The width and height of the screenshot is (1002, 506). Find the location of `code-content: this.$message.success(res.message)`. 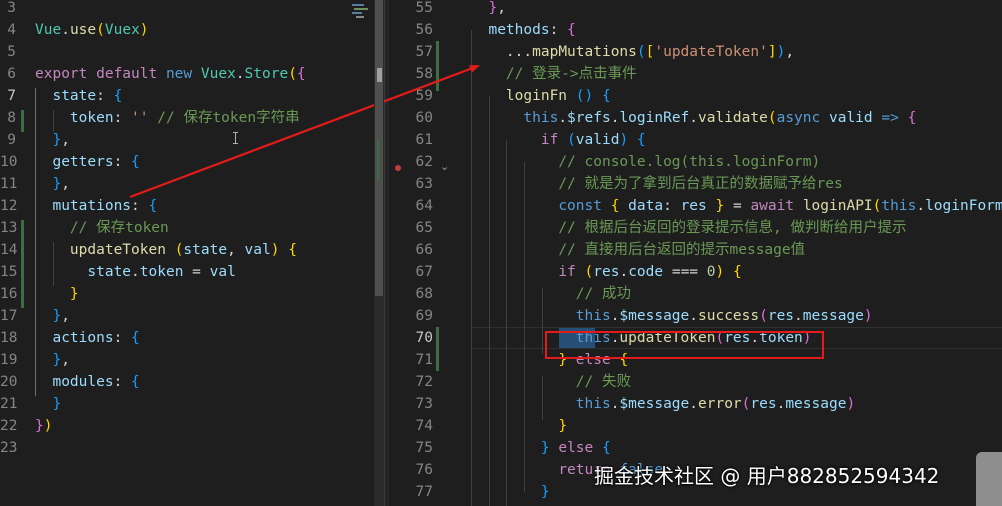

code-content: this.$message.success(res.message) is located at coordinates (672, 316).